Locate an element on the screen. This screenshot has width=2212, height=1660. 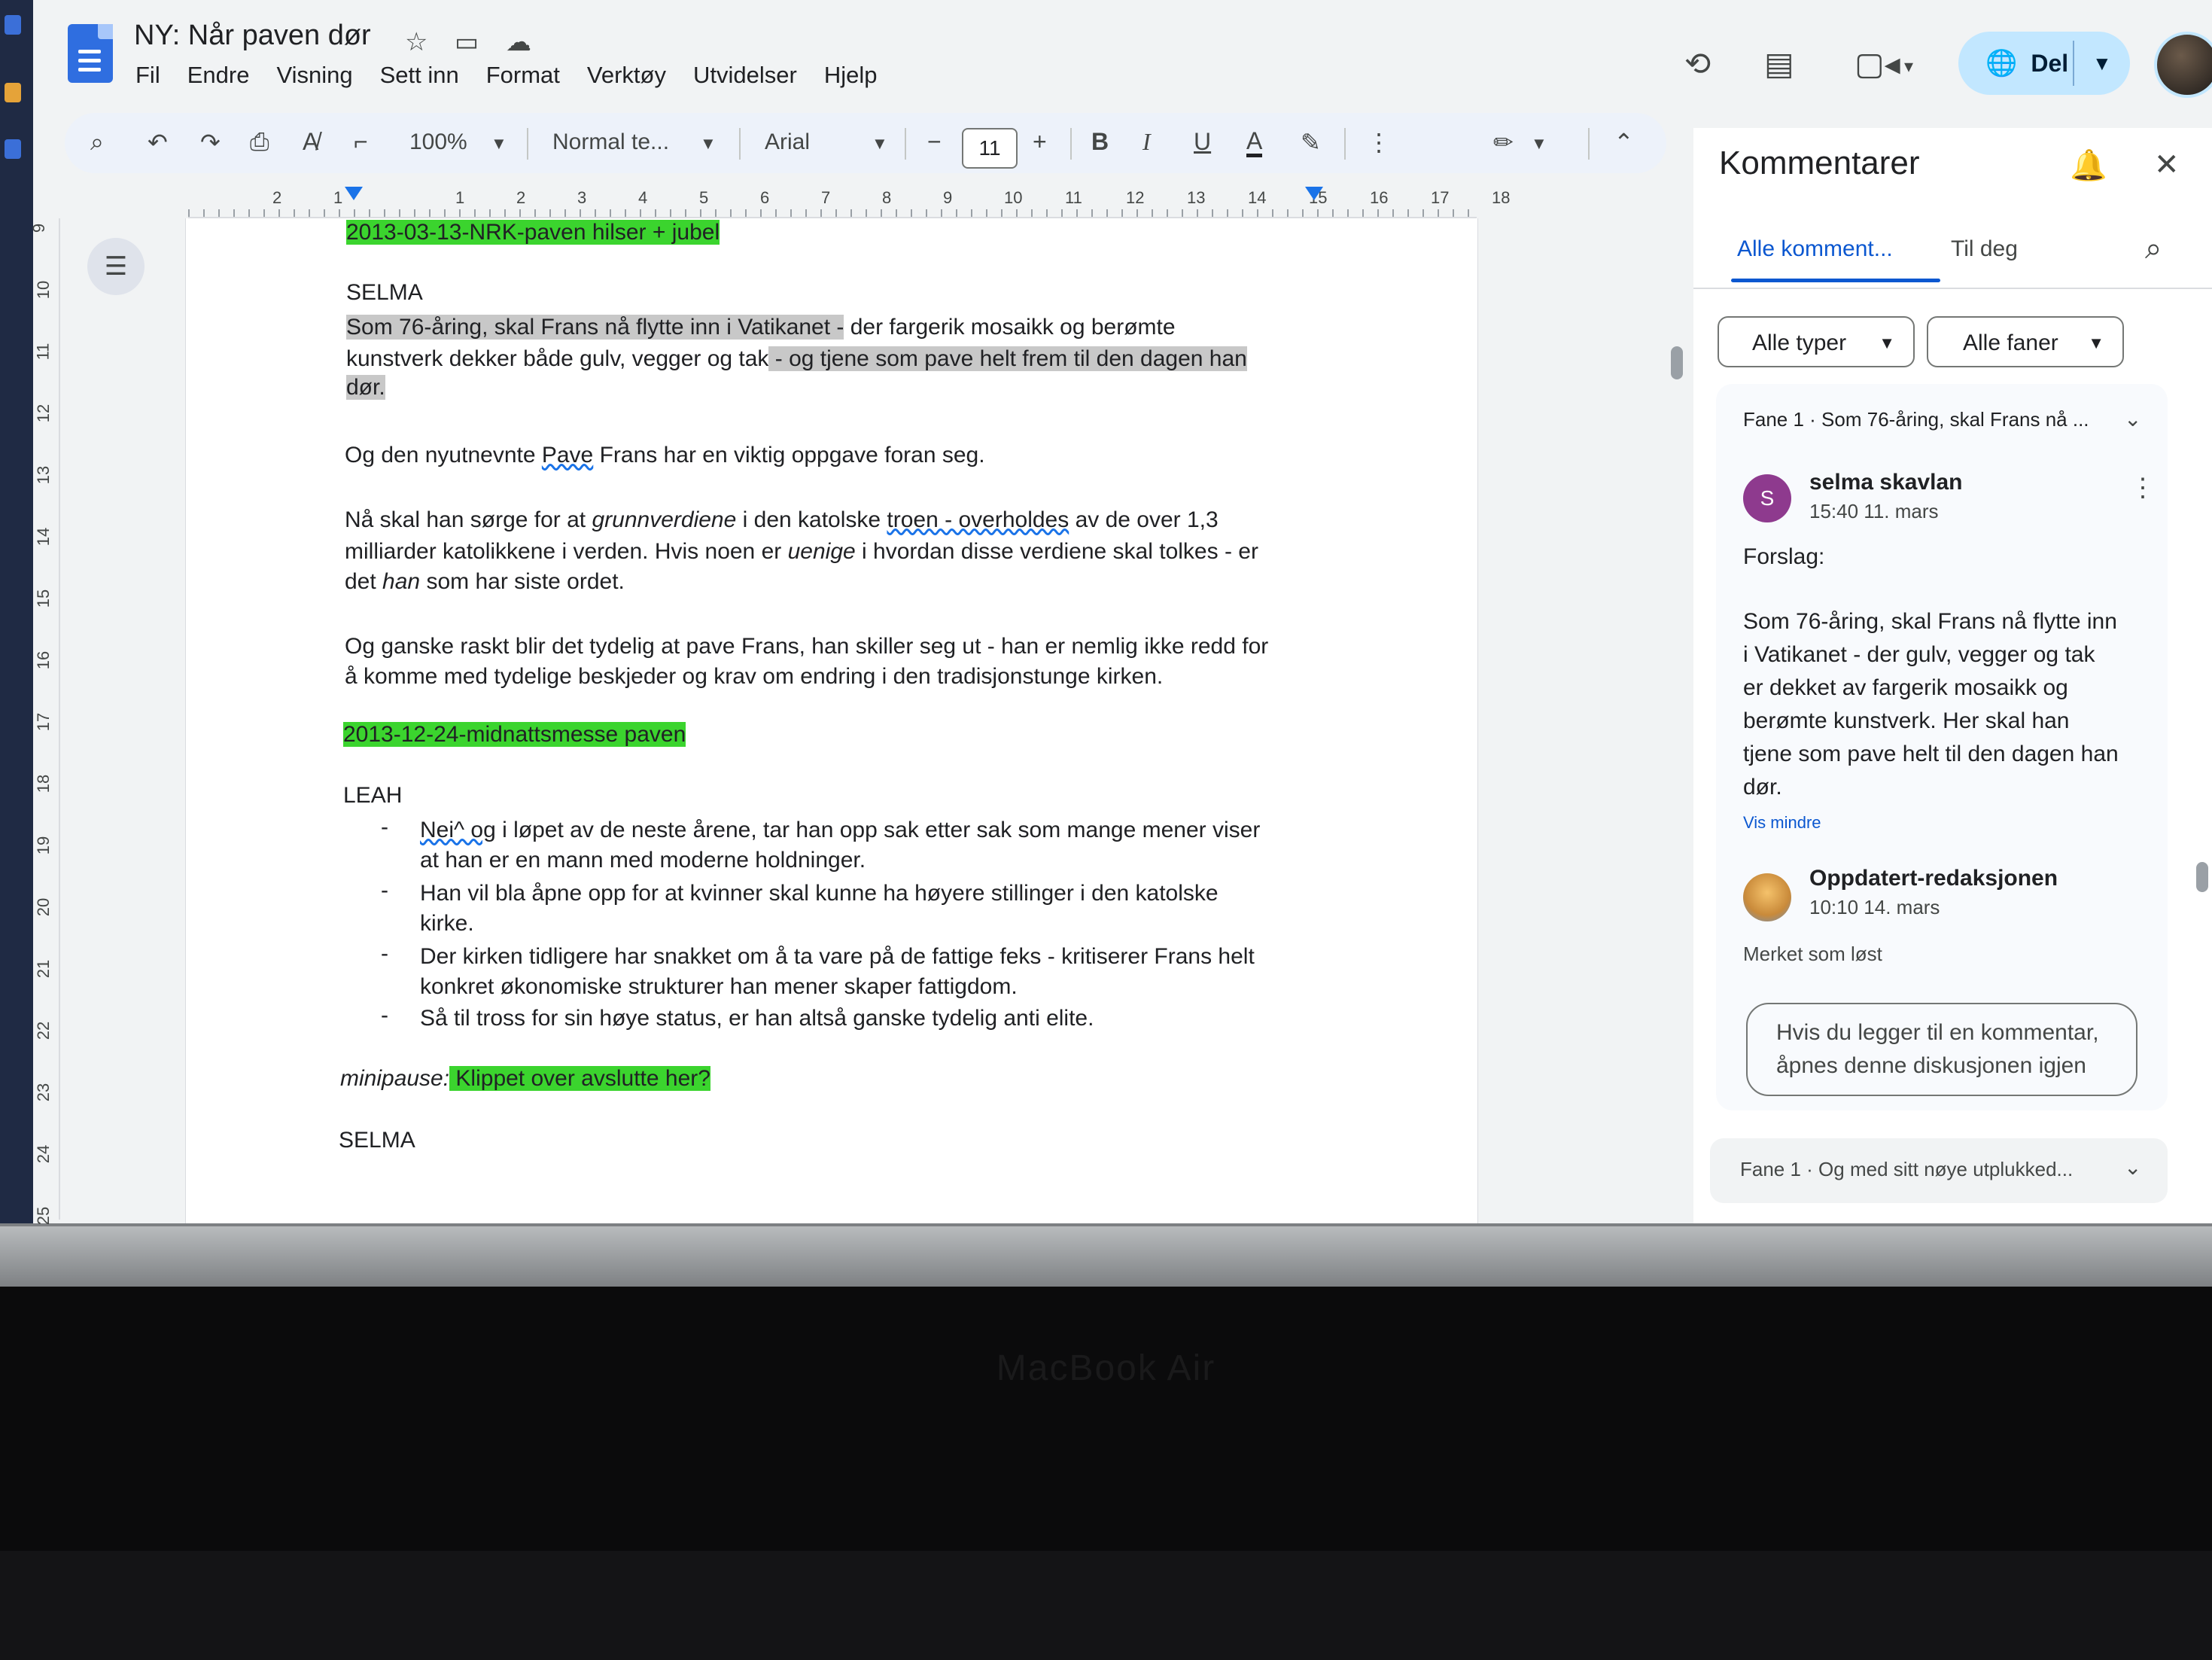
comment-time: 15:40 11. mars is located at coordinates (1874, 511).